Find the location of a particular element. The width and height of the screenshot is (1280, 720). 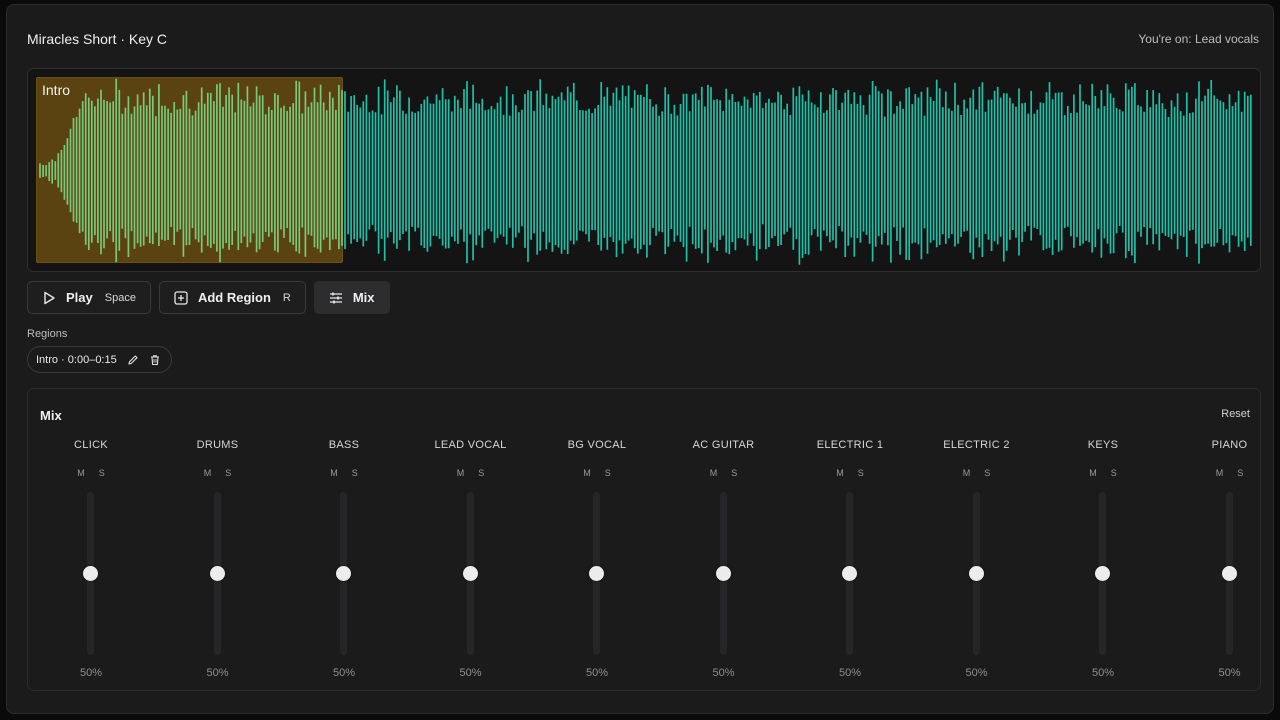

play-shortcut: Space is located at coordinates (120, 297).